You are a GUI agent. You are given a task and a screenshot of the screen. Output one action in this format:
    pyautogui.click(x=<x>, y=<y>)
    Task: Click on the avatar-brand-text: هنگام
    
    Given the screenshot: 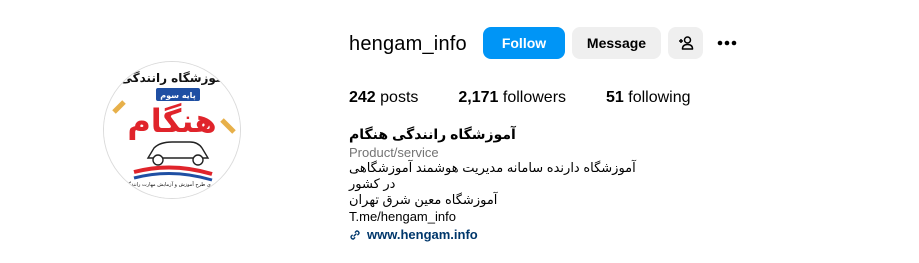 What is the action you would take?
    pyautogui.click(x=171, y=121)
    